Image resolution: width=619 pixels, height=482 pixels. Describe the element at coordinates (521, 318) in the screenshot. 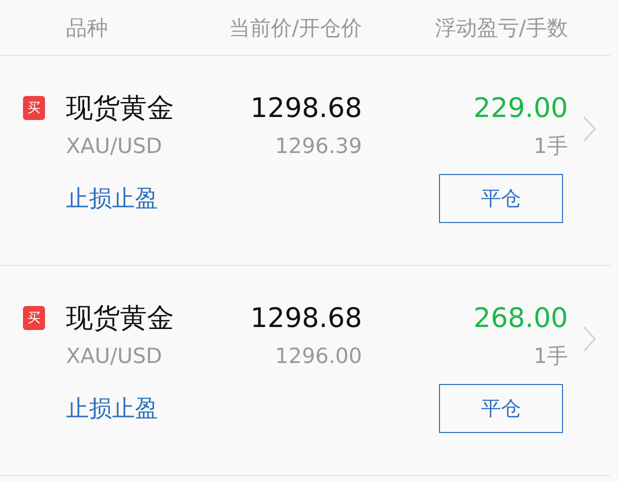

I see `floating-pnl: 268.00` at that location.